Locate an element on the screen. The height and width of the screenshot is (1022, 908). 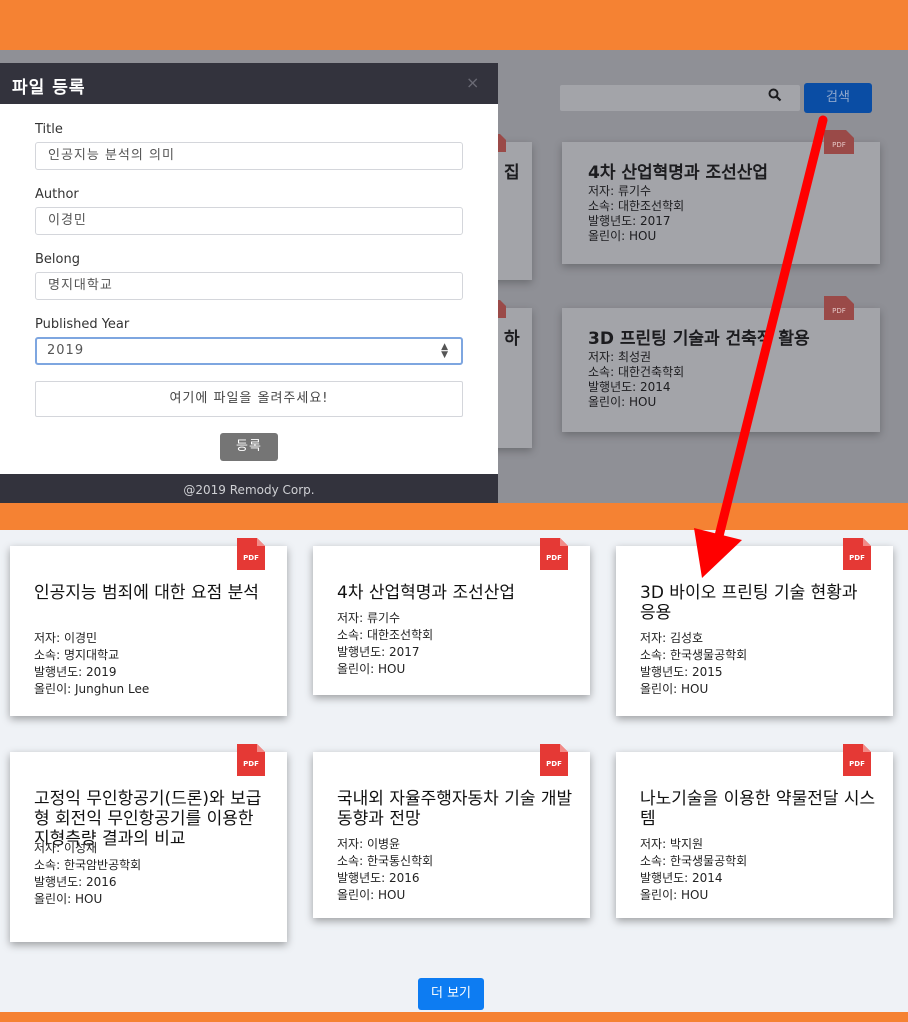
card-title: 인공지능 범죄에 대한 요점 분석 is located at coordinates (146, 593).